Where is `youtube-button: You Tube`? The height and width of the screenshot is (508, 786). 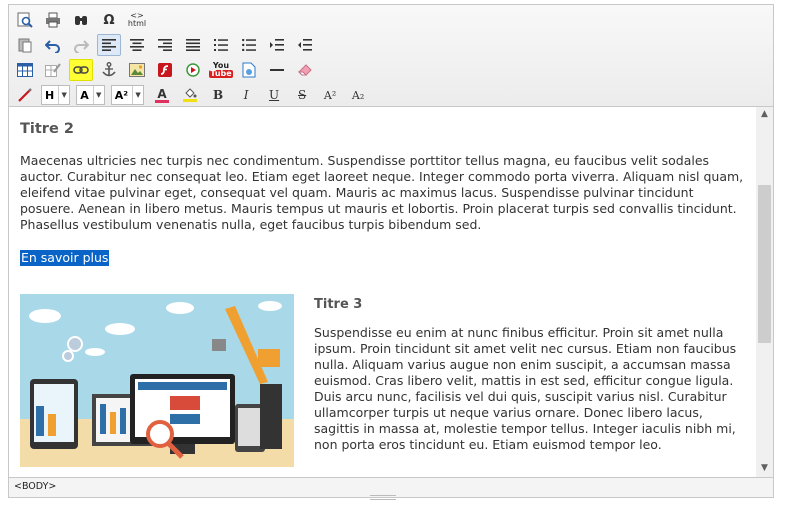 youtube-button: You Tube is located at coordinates (221, 70).